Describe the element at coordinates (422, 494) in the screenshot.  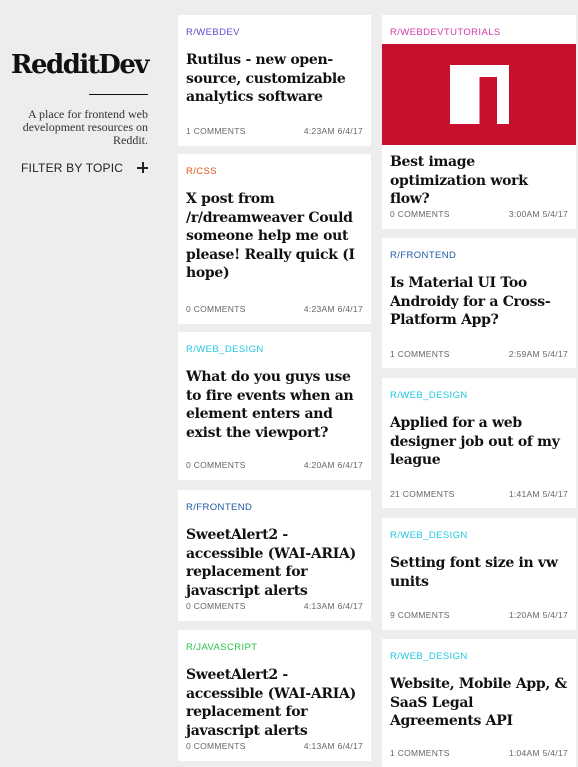
I see `post-comments: 21 COMMENTS` at that location.